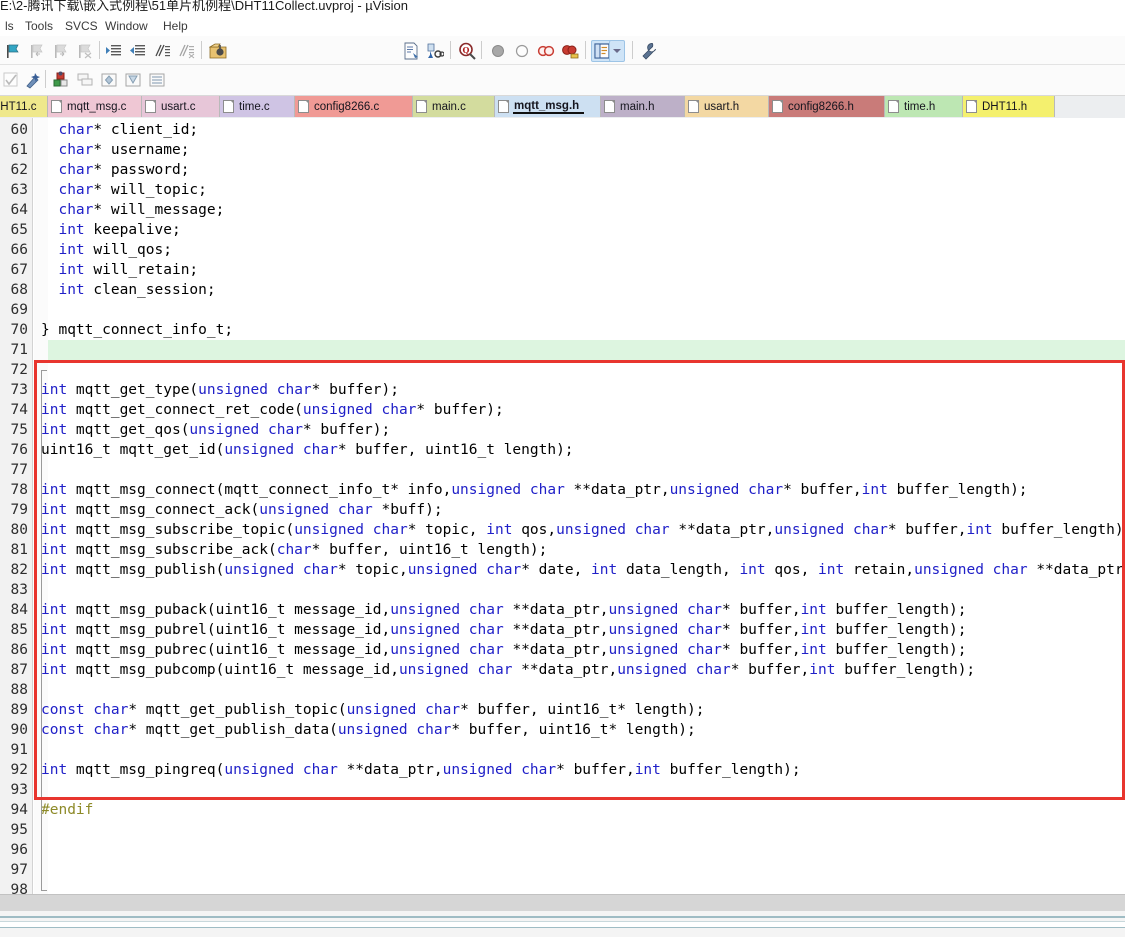 The width and height of the screenshot is (1125, 937). What do you see at coordinates (39, 26) in the screenshot?
I see `menu-item-tools: Tools` at bounding box center [39, 26].